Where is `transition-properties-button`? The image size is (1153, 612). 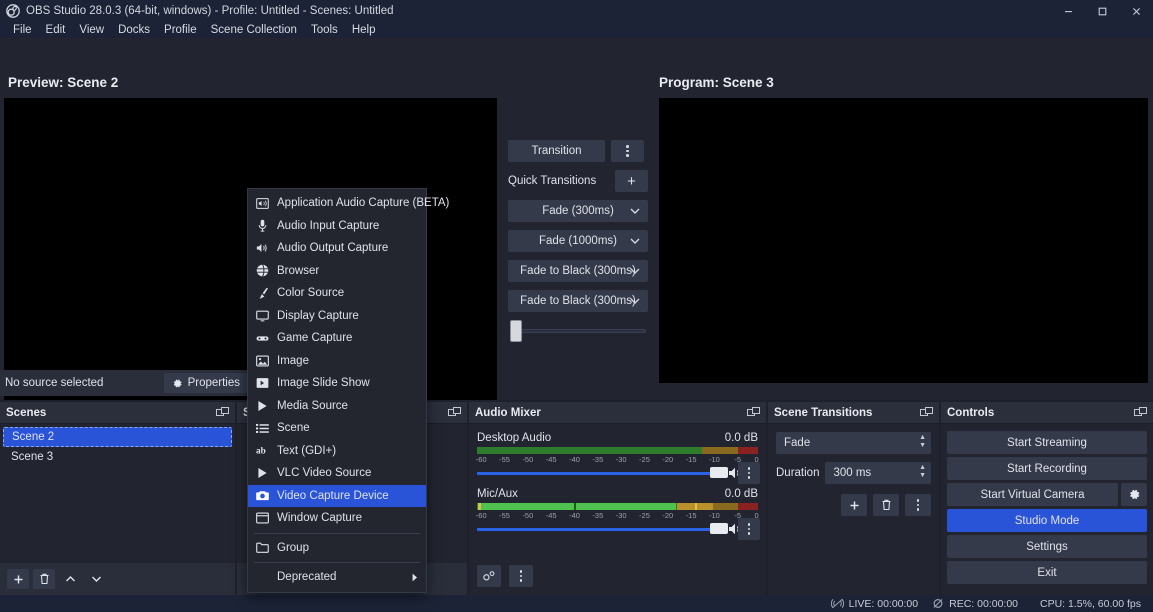 transition-properties-button is located at coordinates (918, 505).